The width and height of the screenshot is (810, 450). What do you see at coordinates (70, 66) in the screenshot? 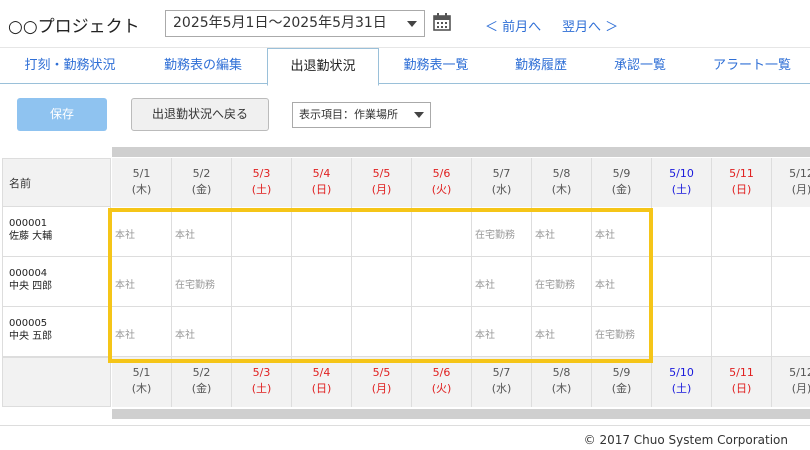
I see `tab-clock-status: 打刻・勤務状況` at bounding box center [70, 66].